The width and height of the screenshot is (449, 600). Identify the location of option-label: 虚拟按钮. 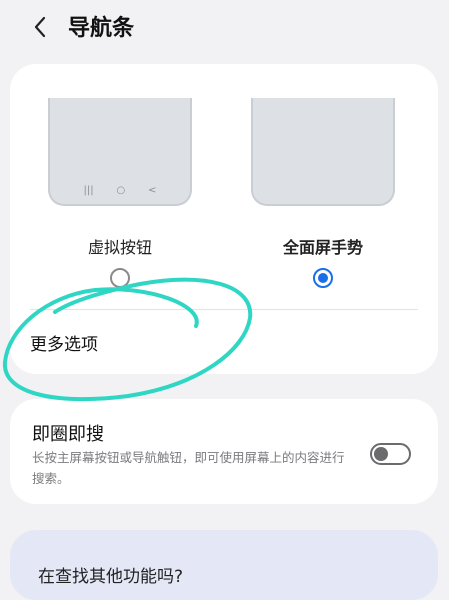
(119, 247).